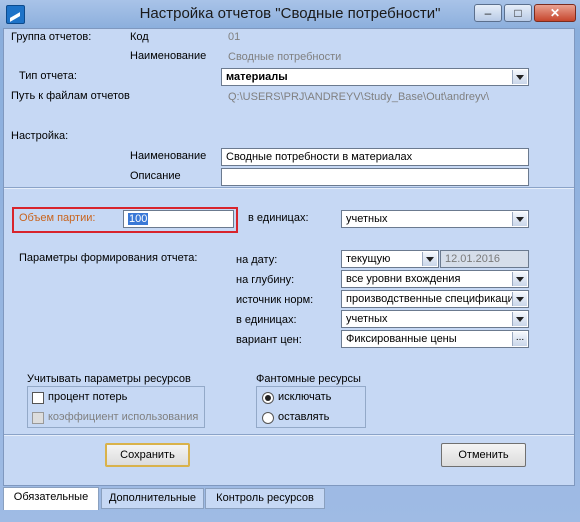  Describe the element at coordinates (289, 188) in the screenshot. I see `section-divider` at that location.